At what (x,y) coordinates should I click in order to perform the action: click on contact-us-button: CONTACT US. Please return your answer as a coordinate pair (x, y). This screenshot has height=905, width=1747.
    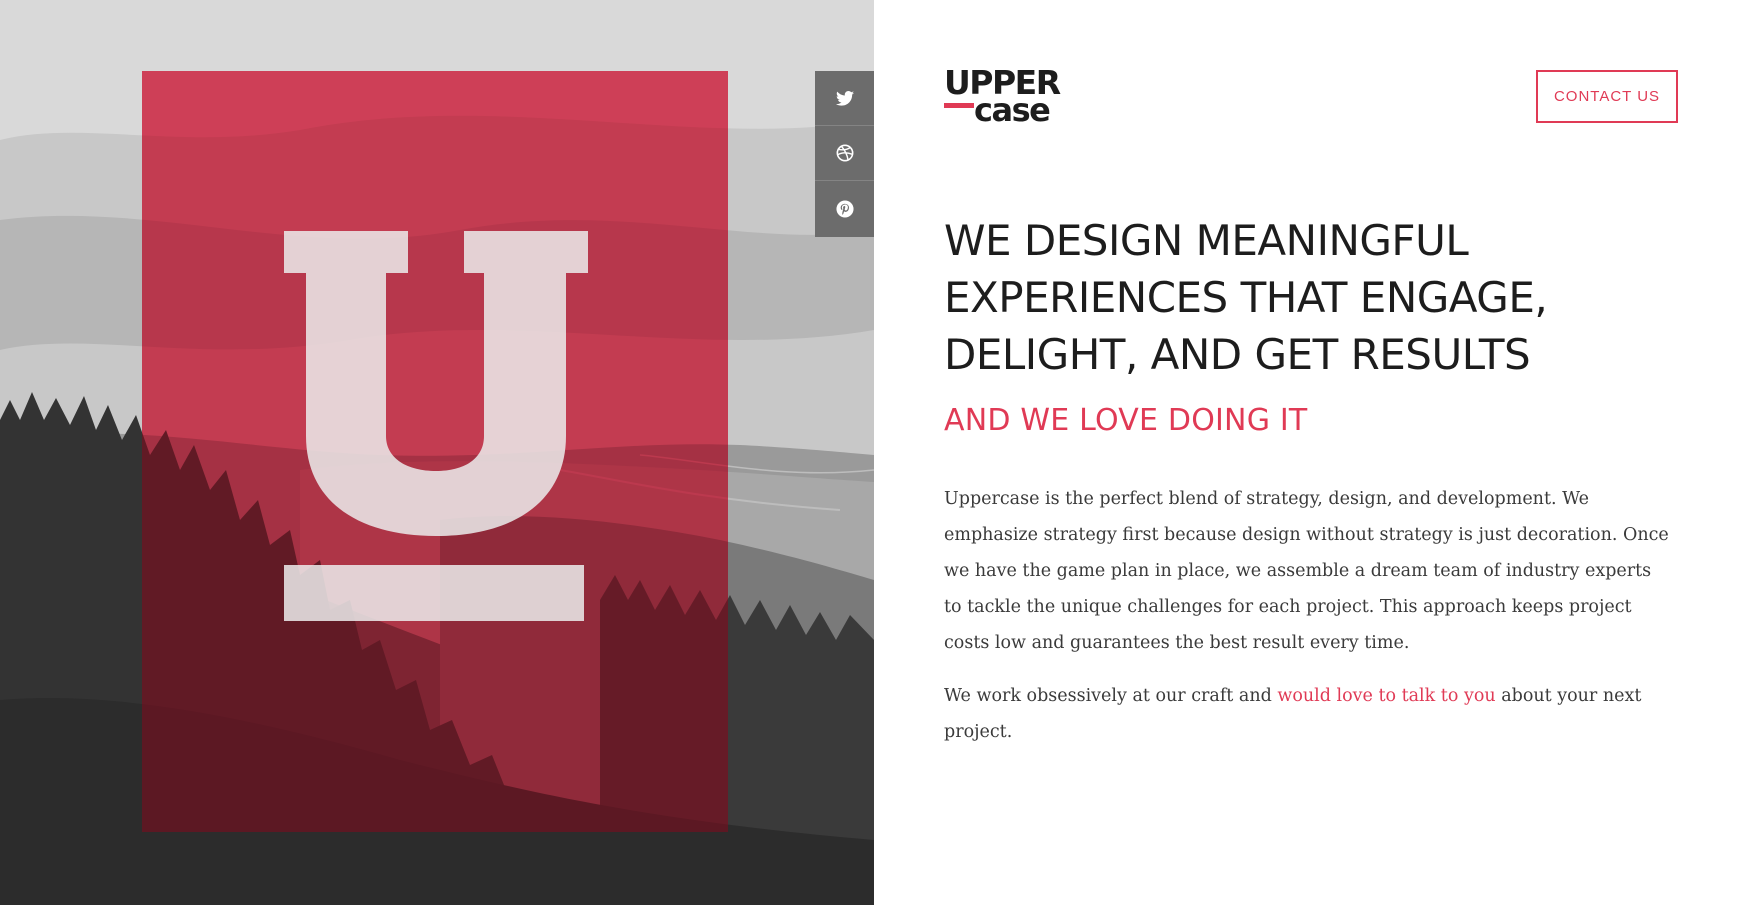
    Looking at the image, I should click on (1607, 96).